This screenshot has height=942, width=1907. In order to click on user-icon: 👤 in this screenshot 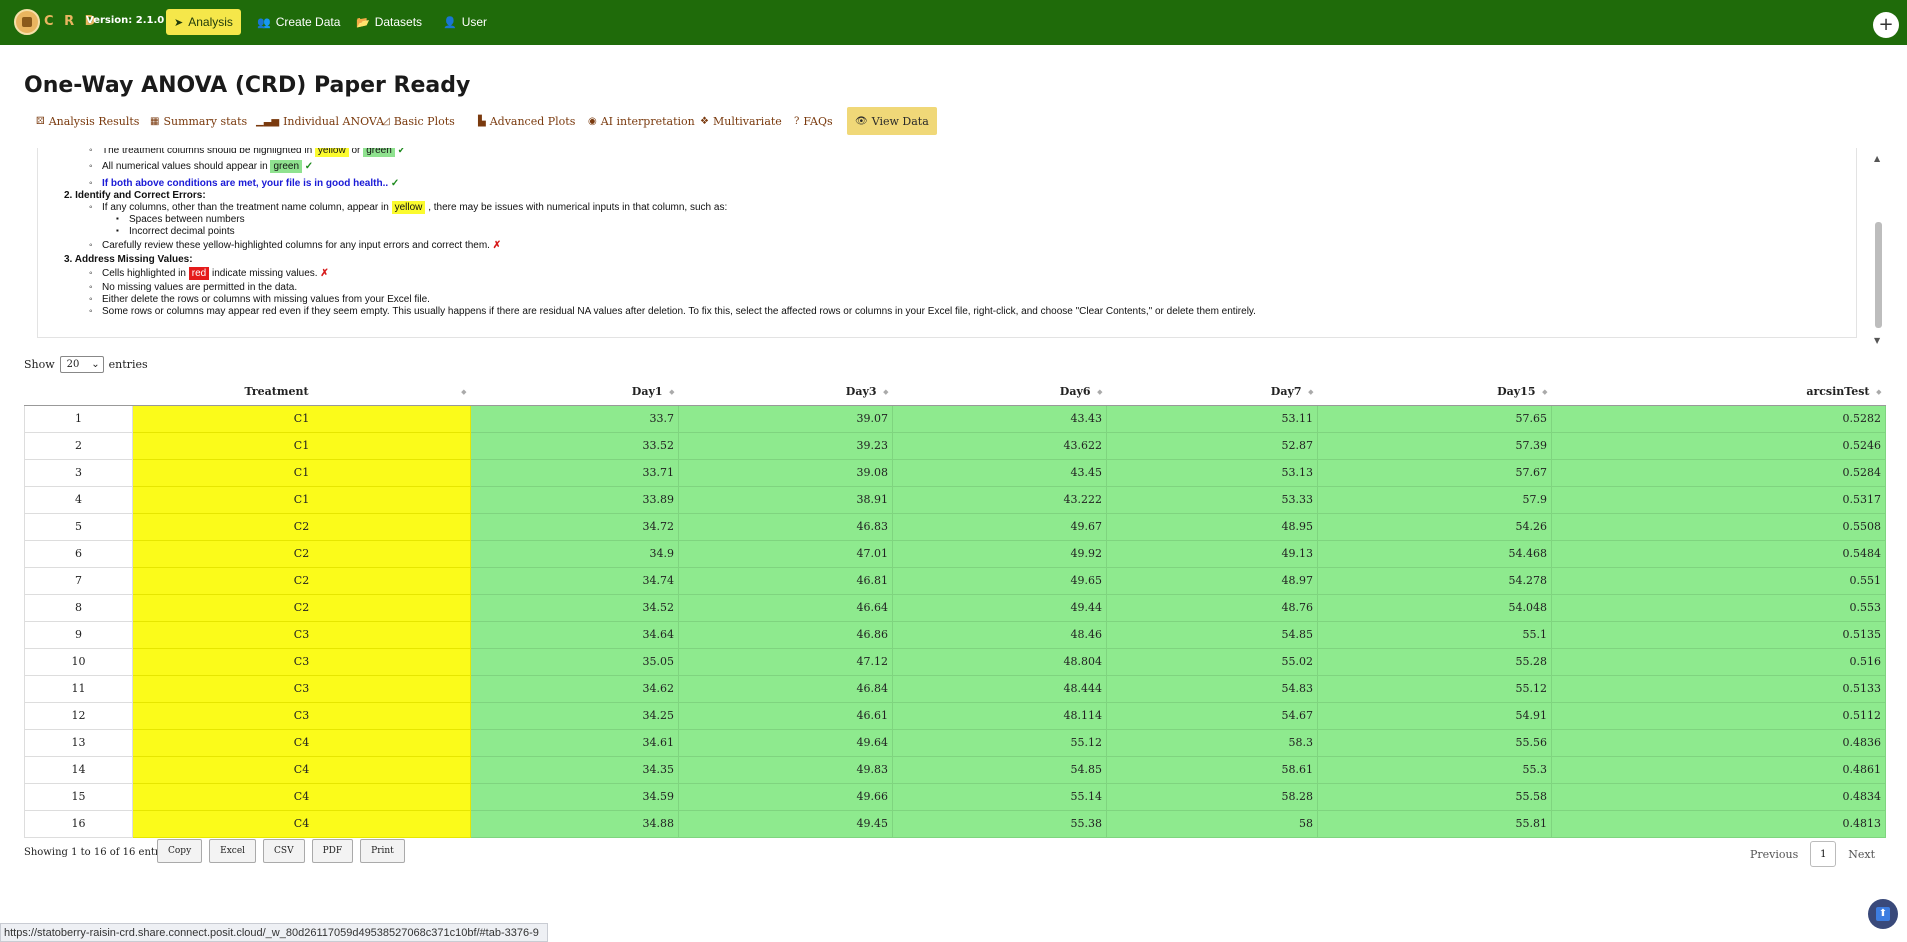, I will do `click(450, 22)`.